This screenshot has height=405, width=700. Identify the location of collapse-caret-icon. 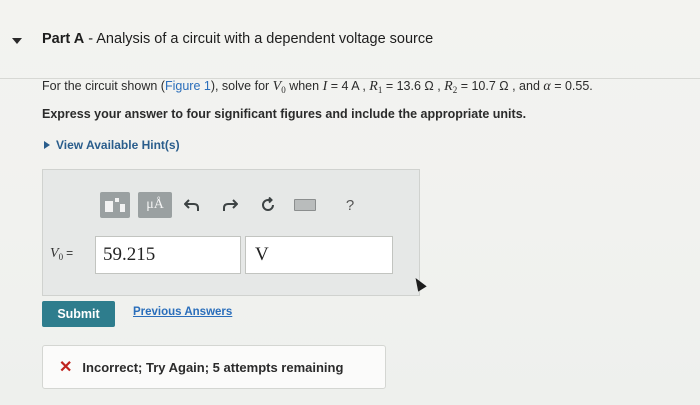
(17, 41).